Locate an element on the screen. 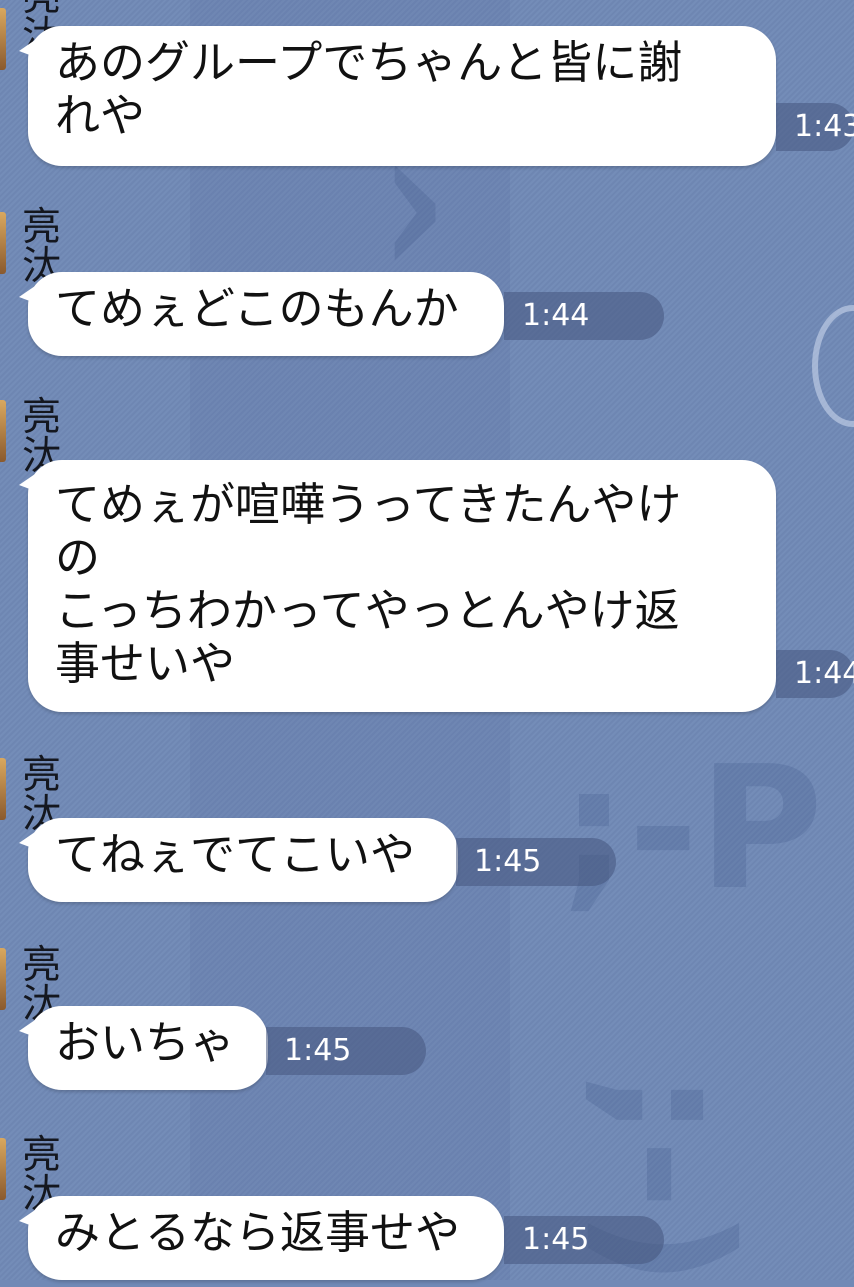 This screenshot has width=854, height=1287. message-bubble: てめぇどこのもんか is located at coordinates (261, 314).